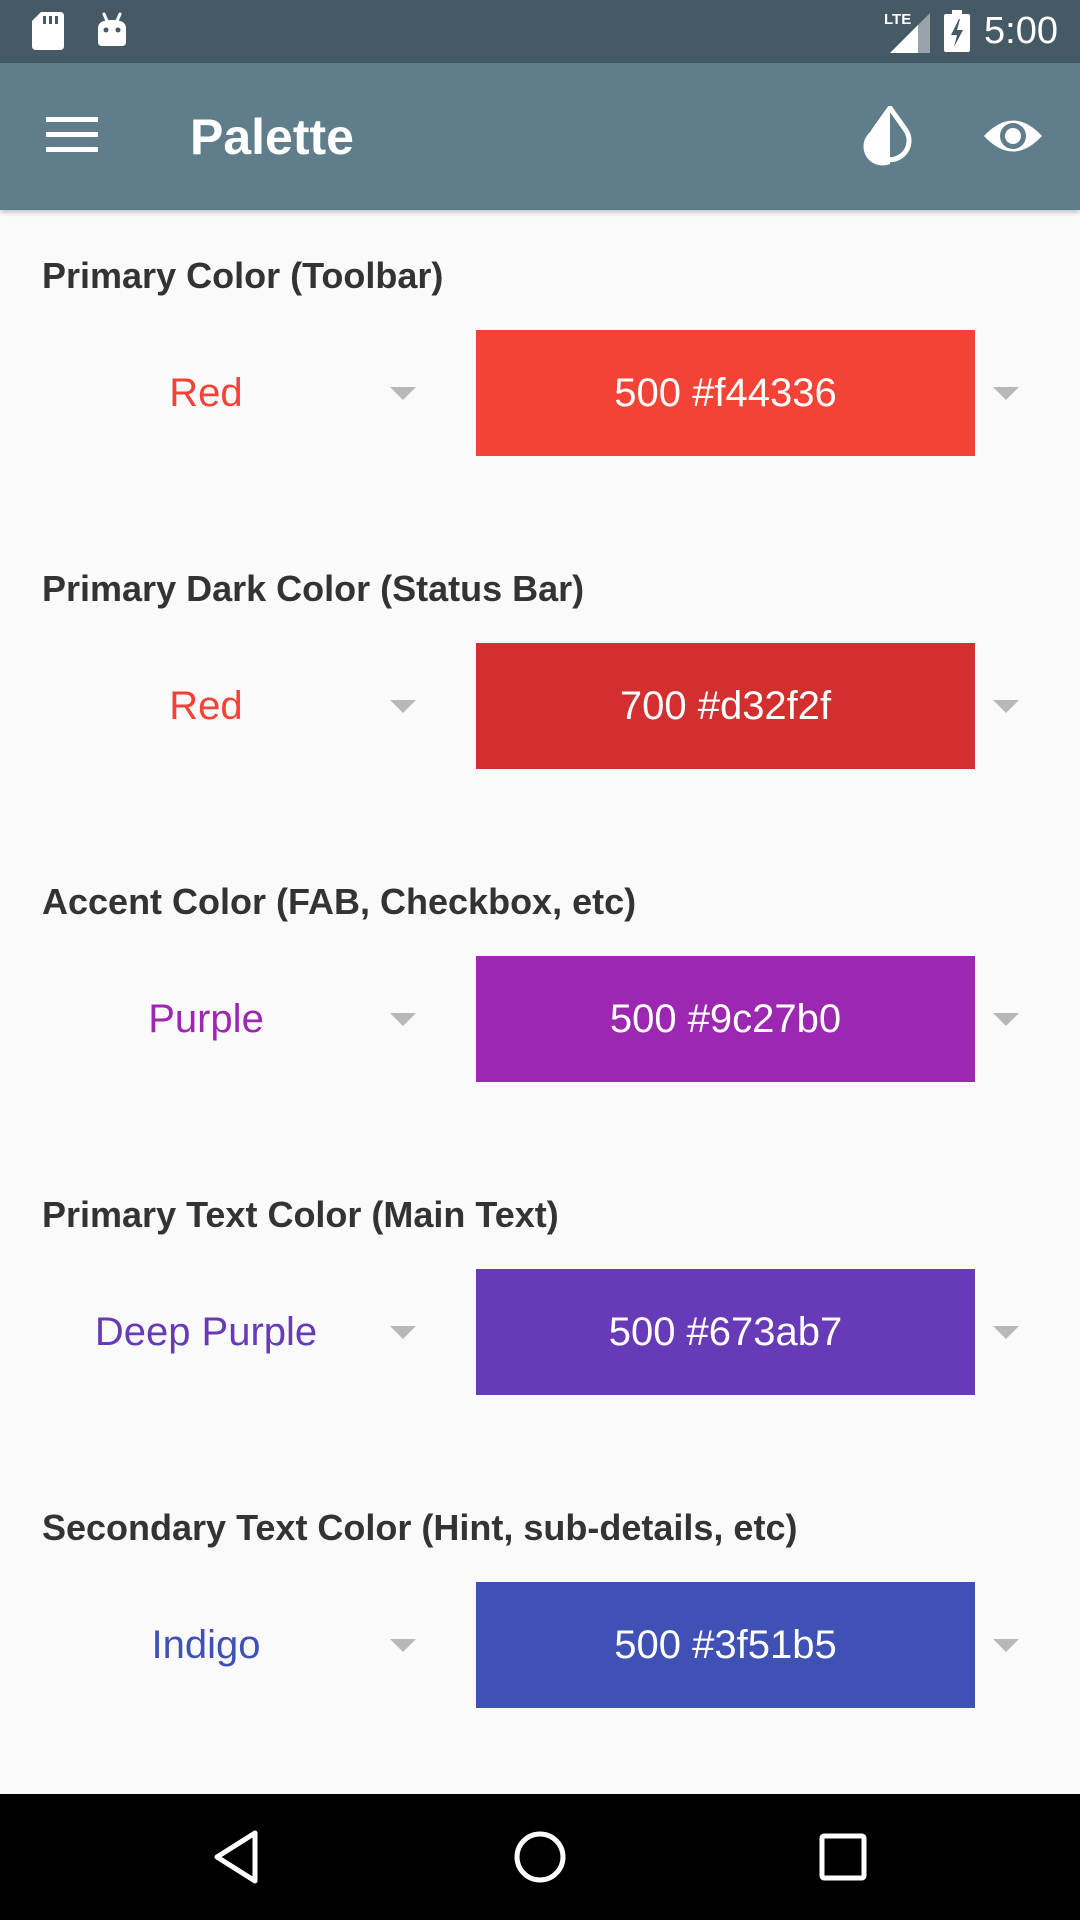 The height and width of the screenshot is (1920, 1080). What do you see at coordinates (300, 1214) in the screenshot?
I see `section-label: Primary Text Color (Main Text)` at bounding box center [300, 1214].